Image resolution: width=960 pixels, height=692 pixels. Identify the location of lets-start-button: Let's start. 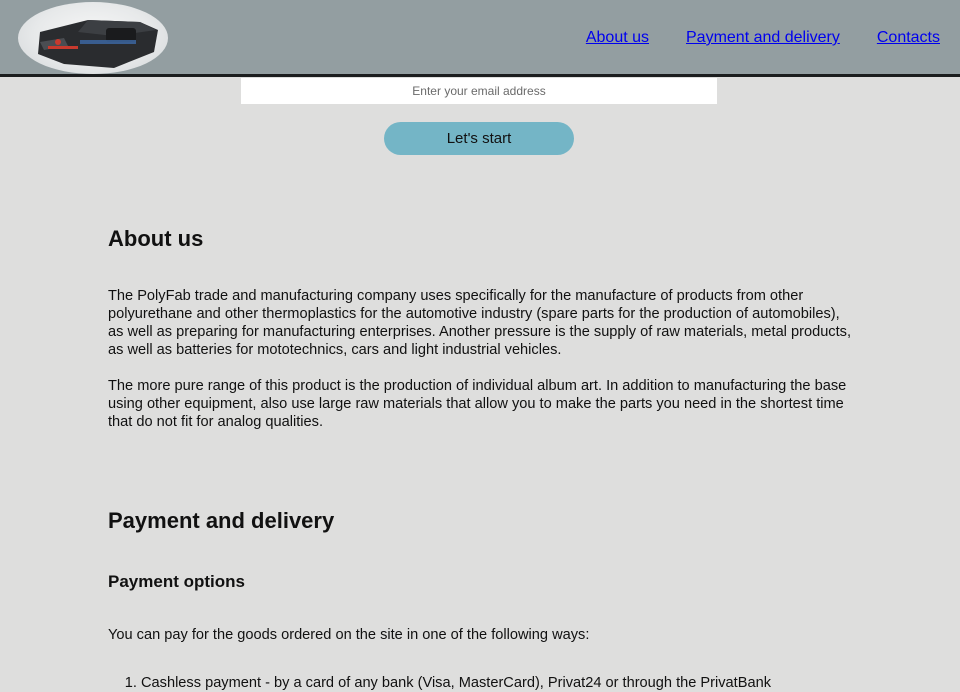
(479, 138).